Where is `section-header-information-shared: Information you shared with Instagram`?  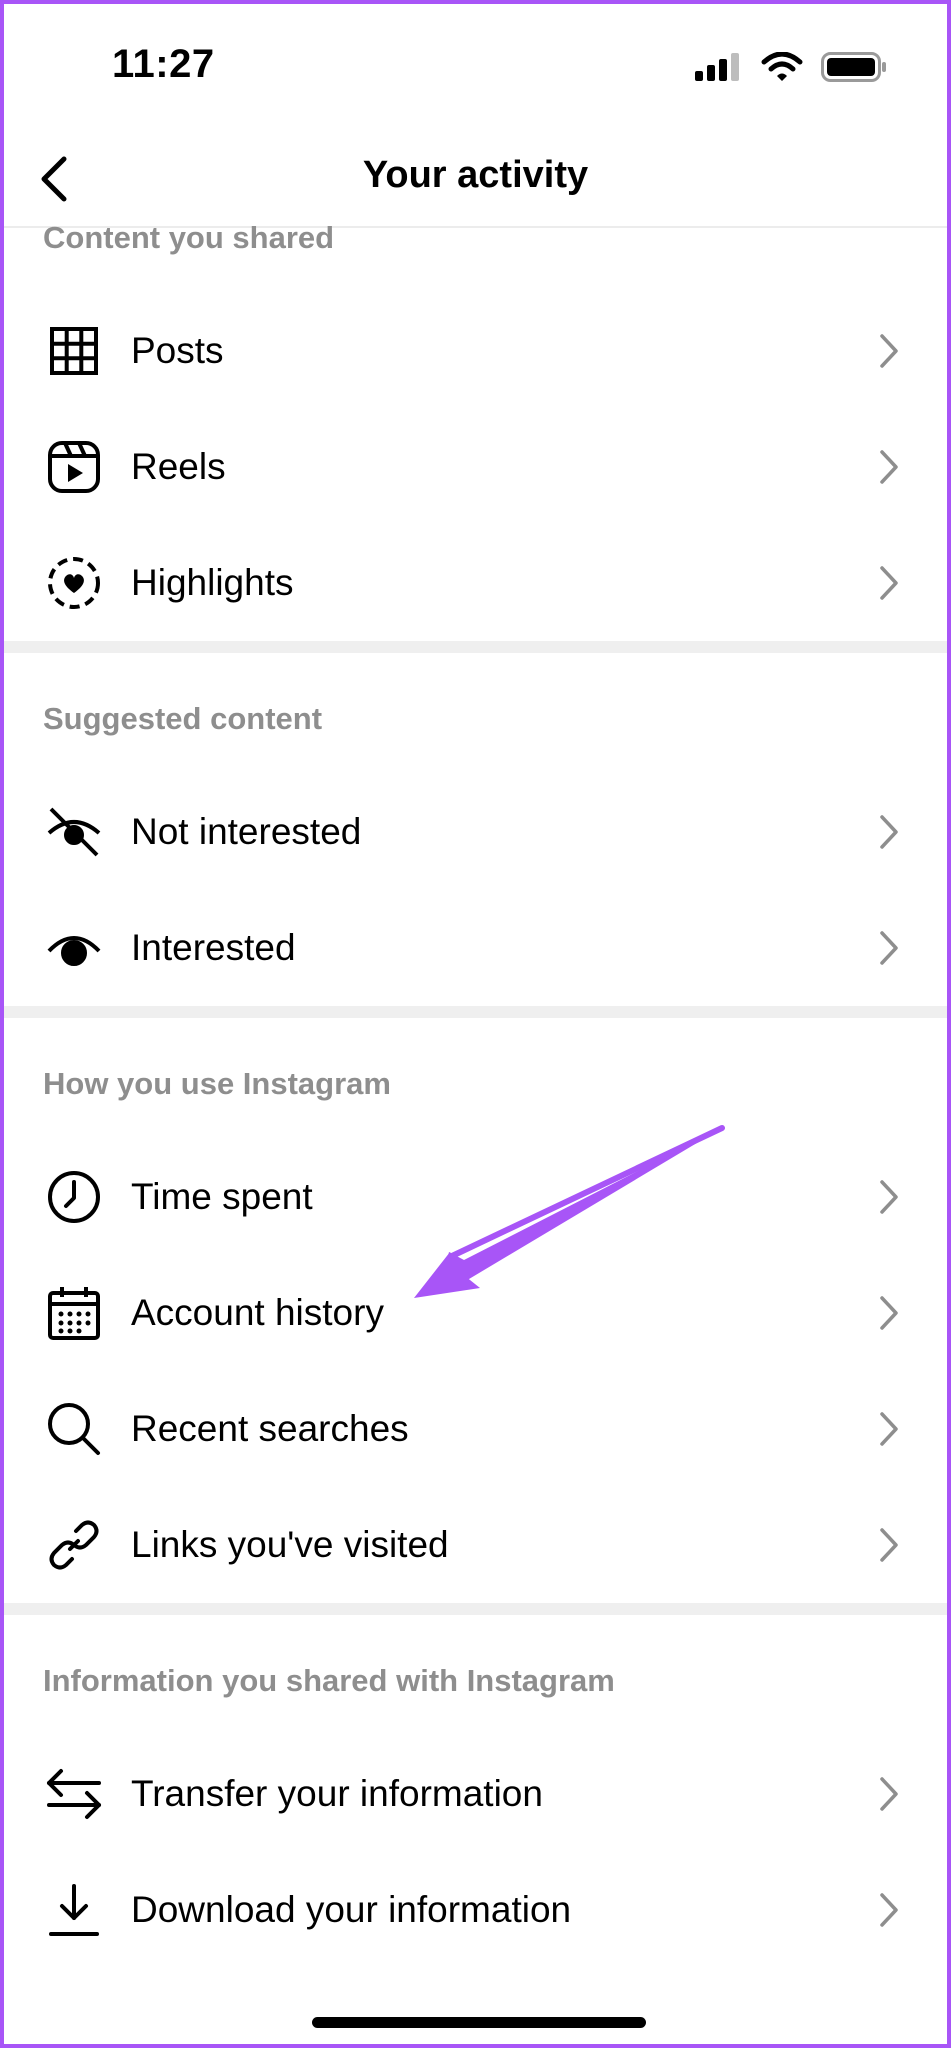 section-header-information-shared: Information you shared with Instagram is located at coordinates (329, 1680).